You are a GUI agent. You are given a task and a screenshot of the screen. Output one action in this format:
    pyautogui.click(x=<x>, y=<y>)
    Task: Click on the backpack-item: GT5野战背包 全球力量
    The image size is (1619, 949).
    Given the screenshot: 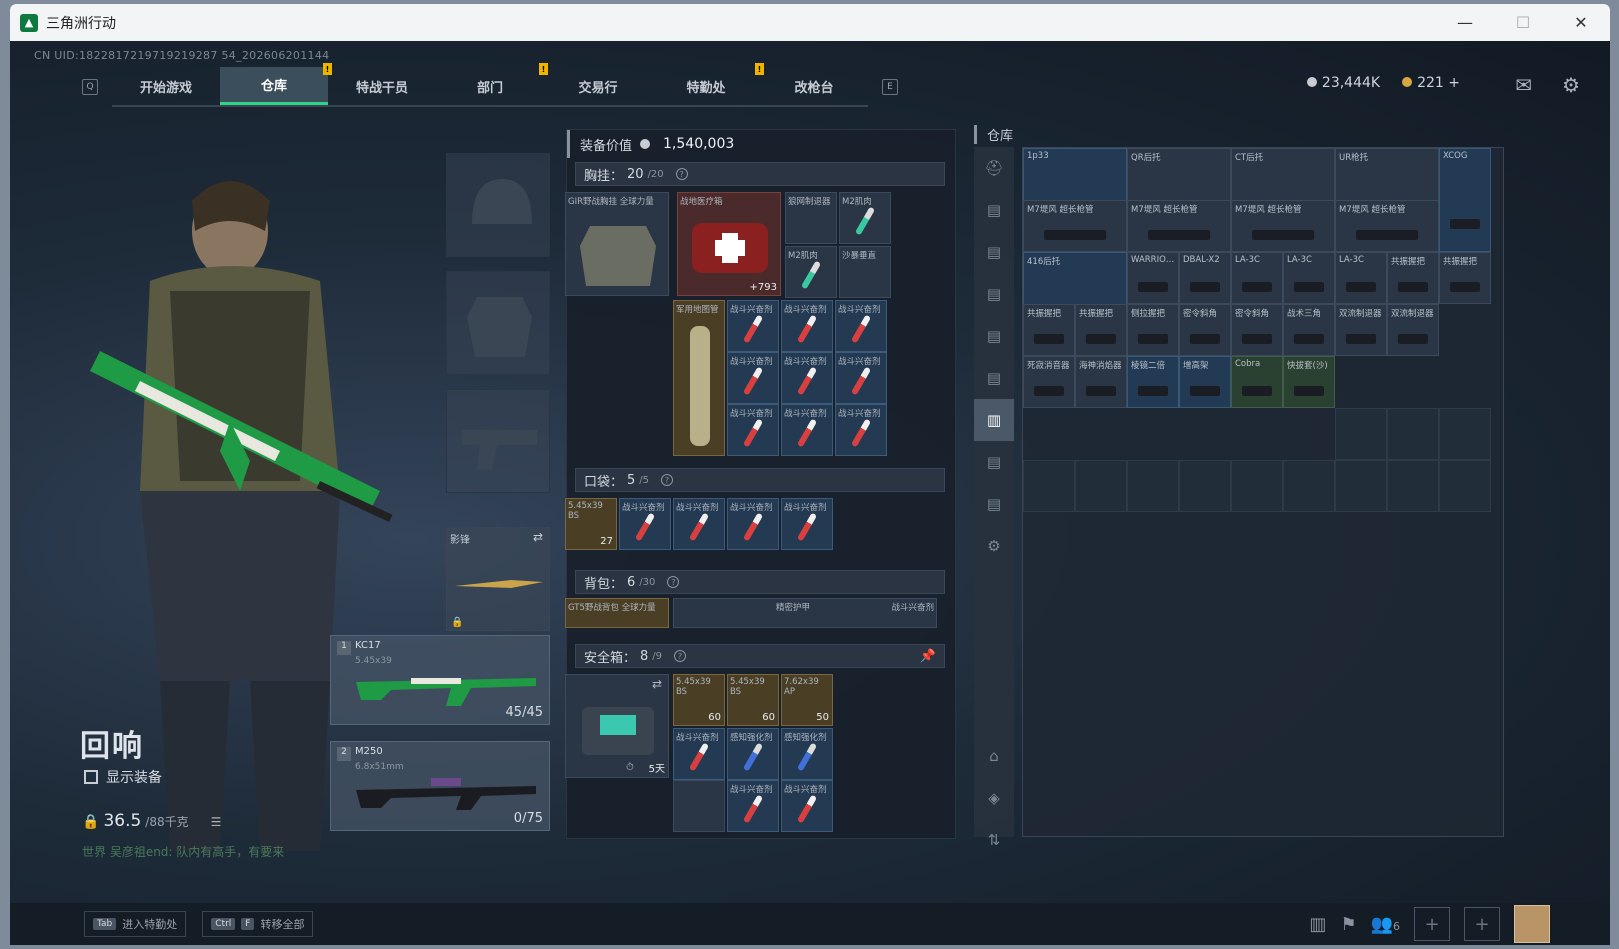 What is the action you would take?
    pyautogui.click(x=617, y=613)
    